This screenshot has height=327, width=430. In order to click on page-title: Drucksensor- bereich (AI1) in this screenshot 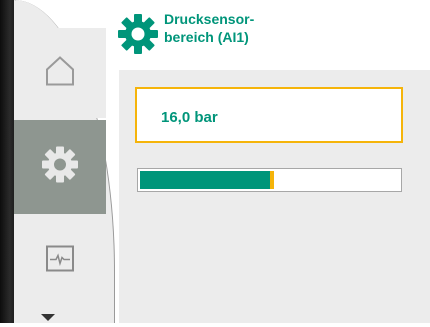, I will do `click(264, 28)`.